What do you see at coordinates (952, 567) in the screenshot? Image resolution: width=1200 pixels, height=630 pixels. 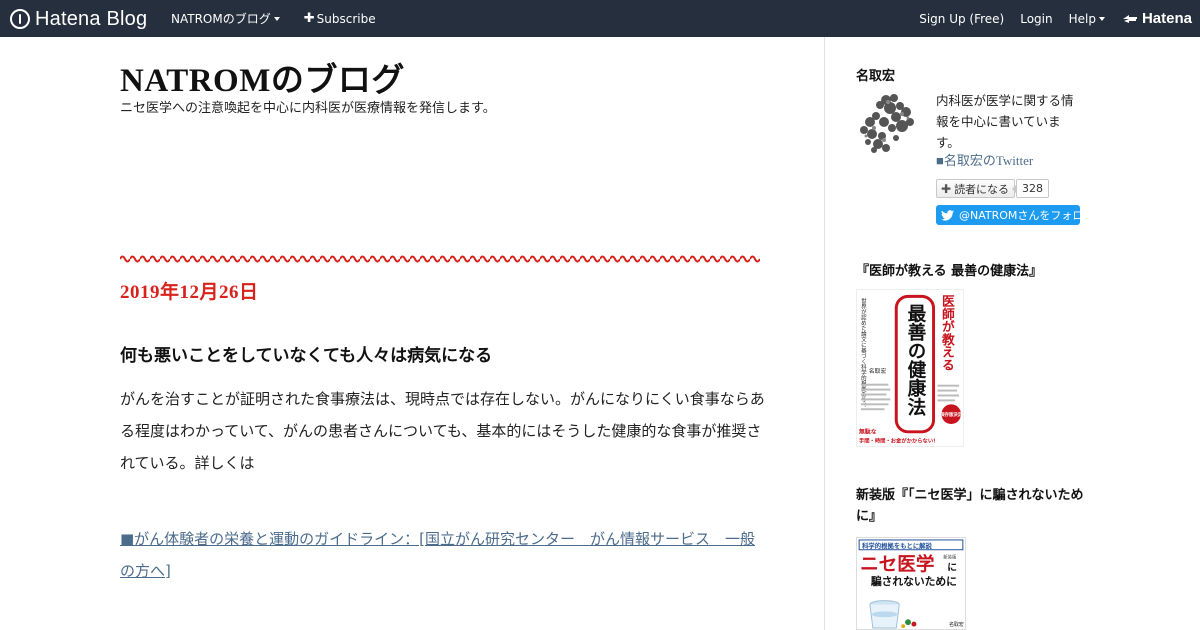 I see `book2-title-ni: に` at bounding box center [952, 567].